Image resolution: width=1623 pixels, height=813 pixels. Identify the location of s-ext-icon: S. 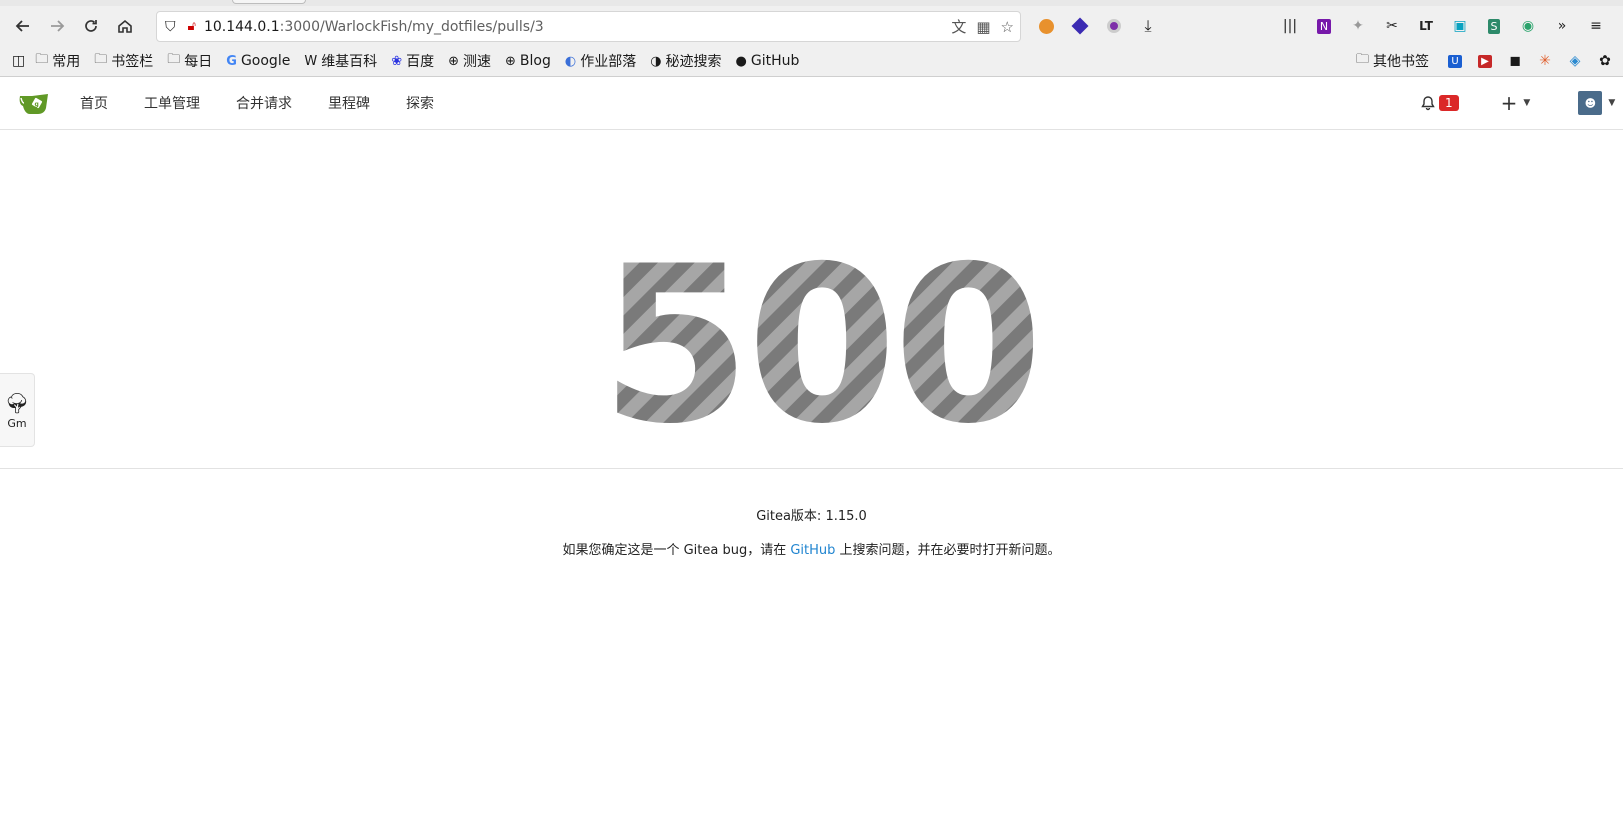
(1494, 26).